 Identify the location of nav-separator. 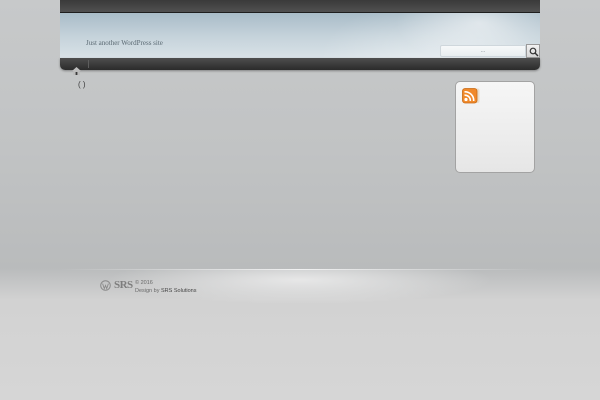
(88, 64).